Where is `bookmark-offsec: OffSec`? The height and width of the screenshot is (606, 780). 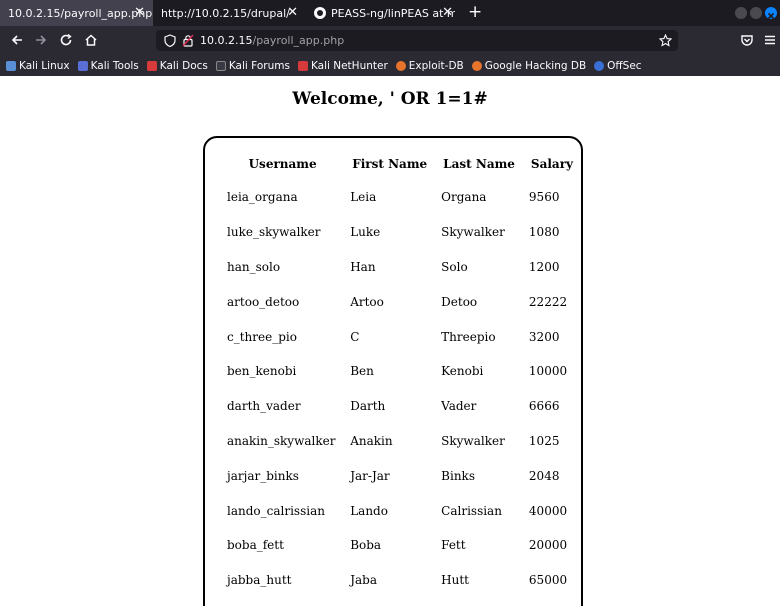
bookmark-offsec: OffSec is located at coordinates (618, 66).